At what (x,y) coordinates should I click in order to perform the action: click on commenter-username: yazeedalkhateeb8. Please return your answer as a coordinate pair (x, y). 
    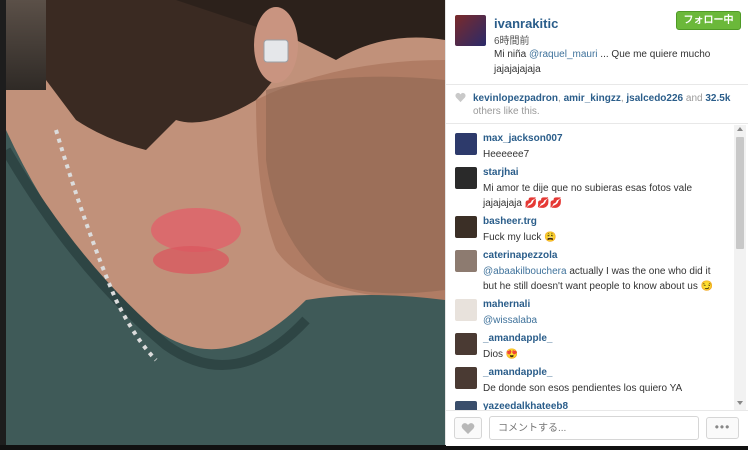
    Looking at the image, I should click on (525, 405).